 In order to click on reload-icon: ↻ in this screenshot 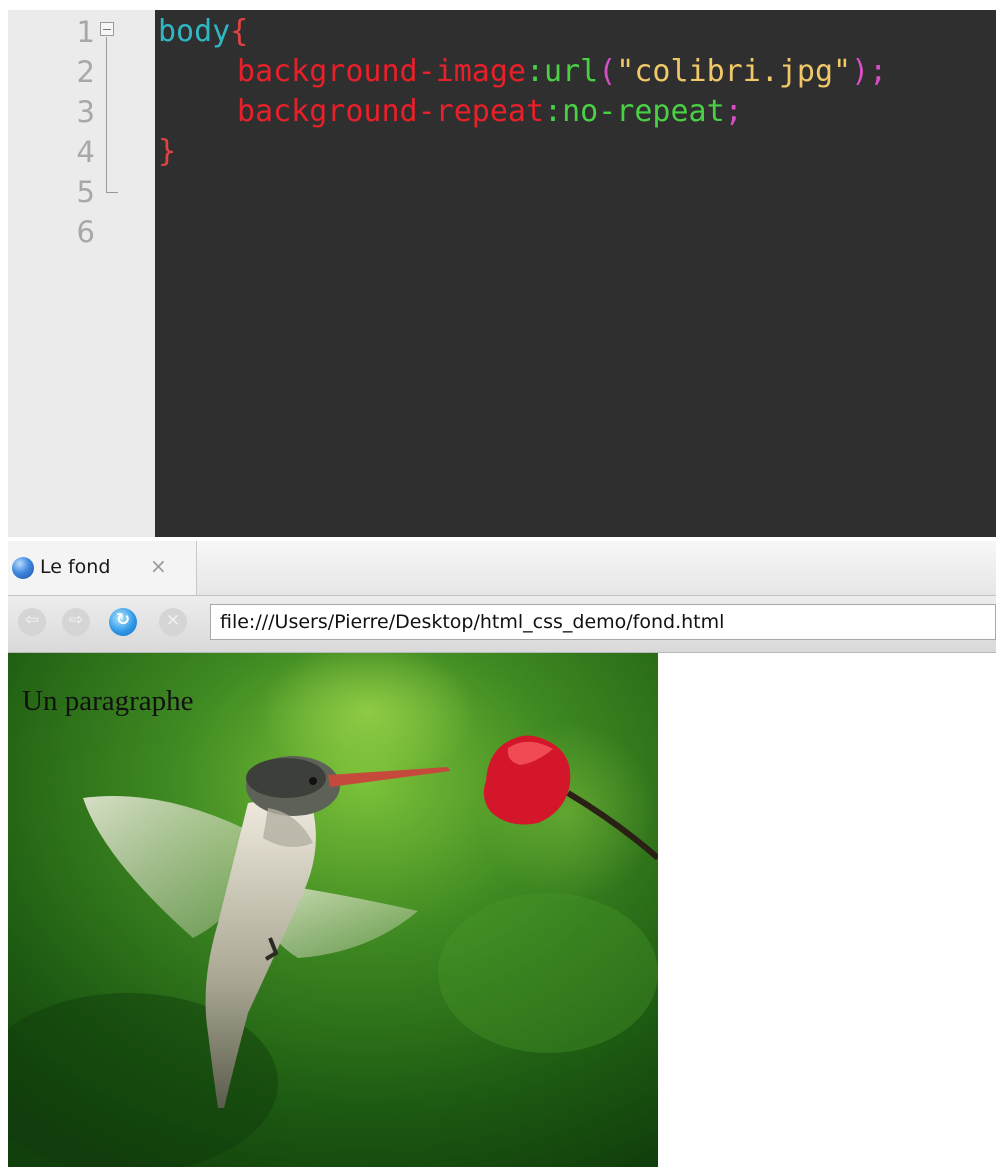, I will do `click(123, 622)`.